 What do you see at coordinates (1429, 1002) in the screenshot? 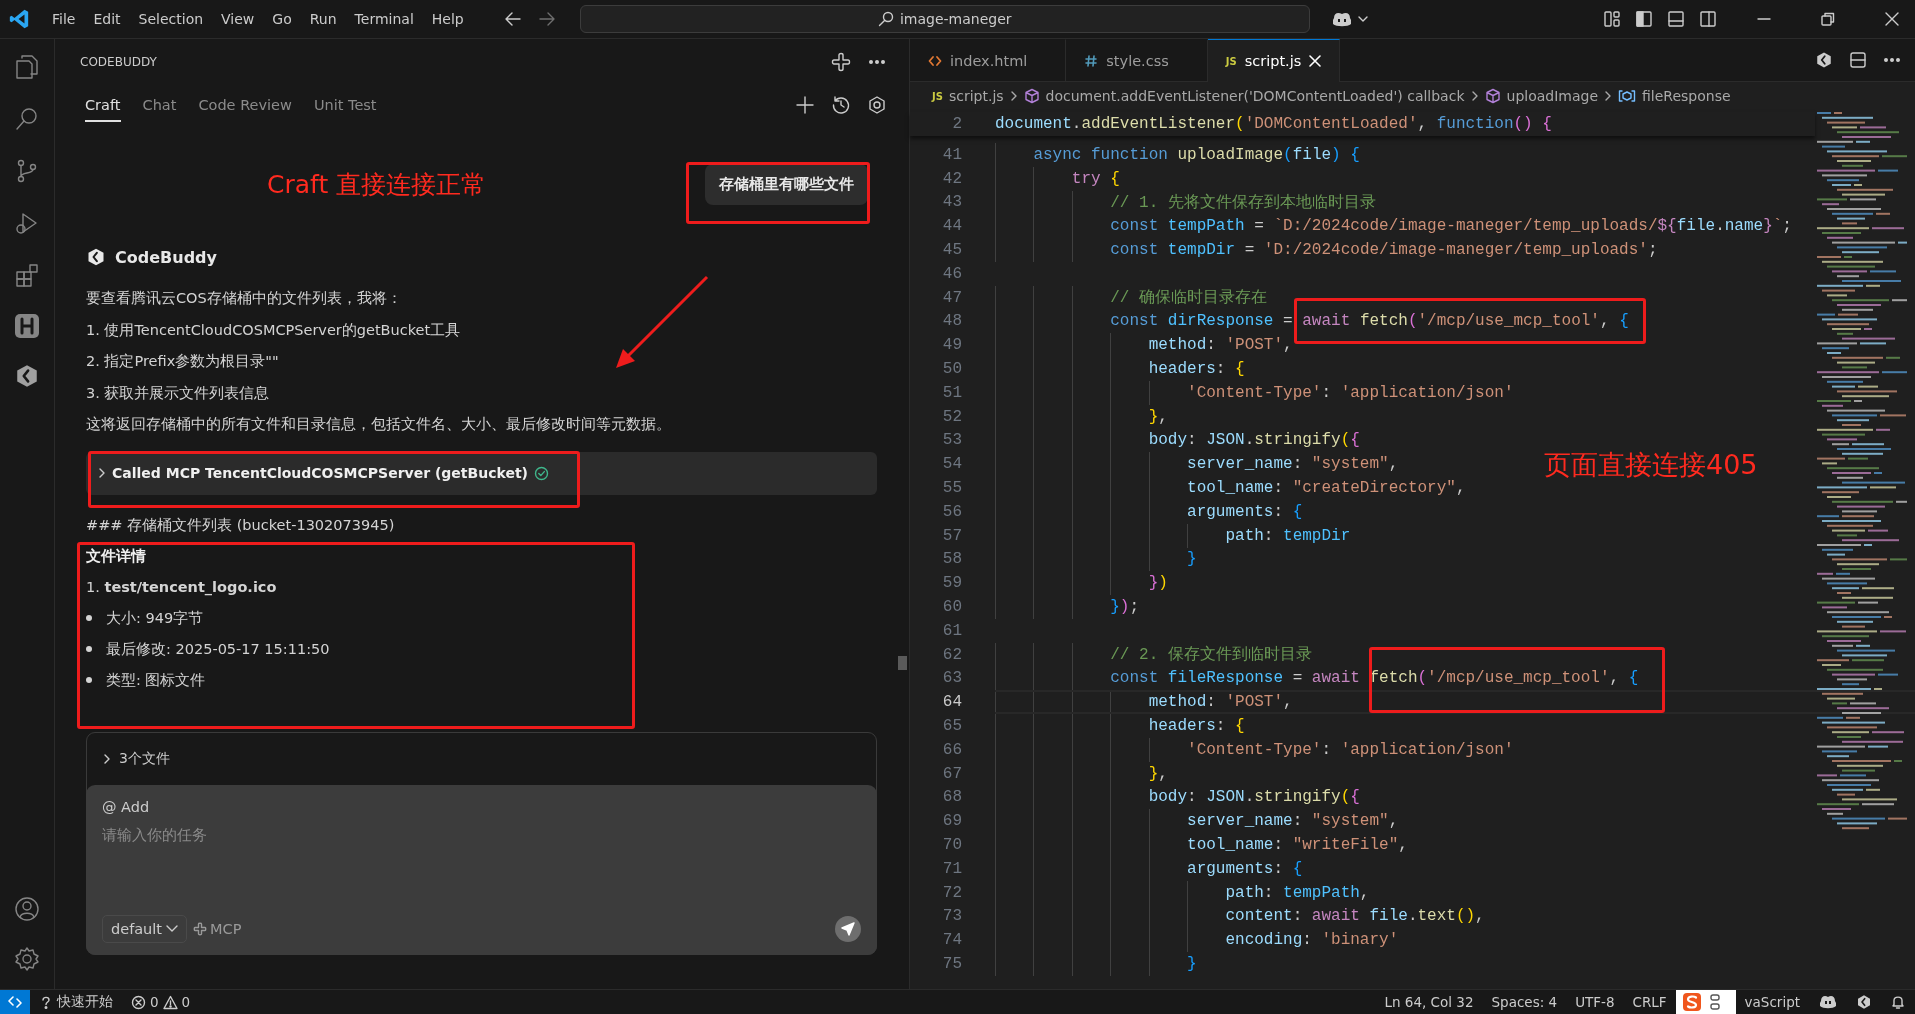
I see `status-item: Ln 64, Col 32` at bounding box center [1429, 1002].